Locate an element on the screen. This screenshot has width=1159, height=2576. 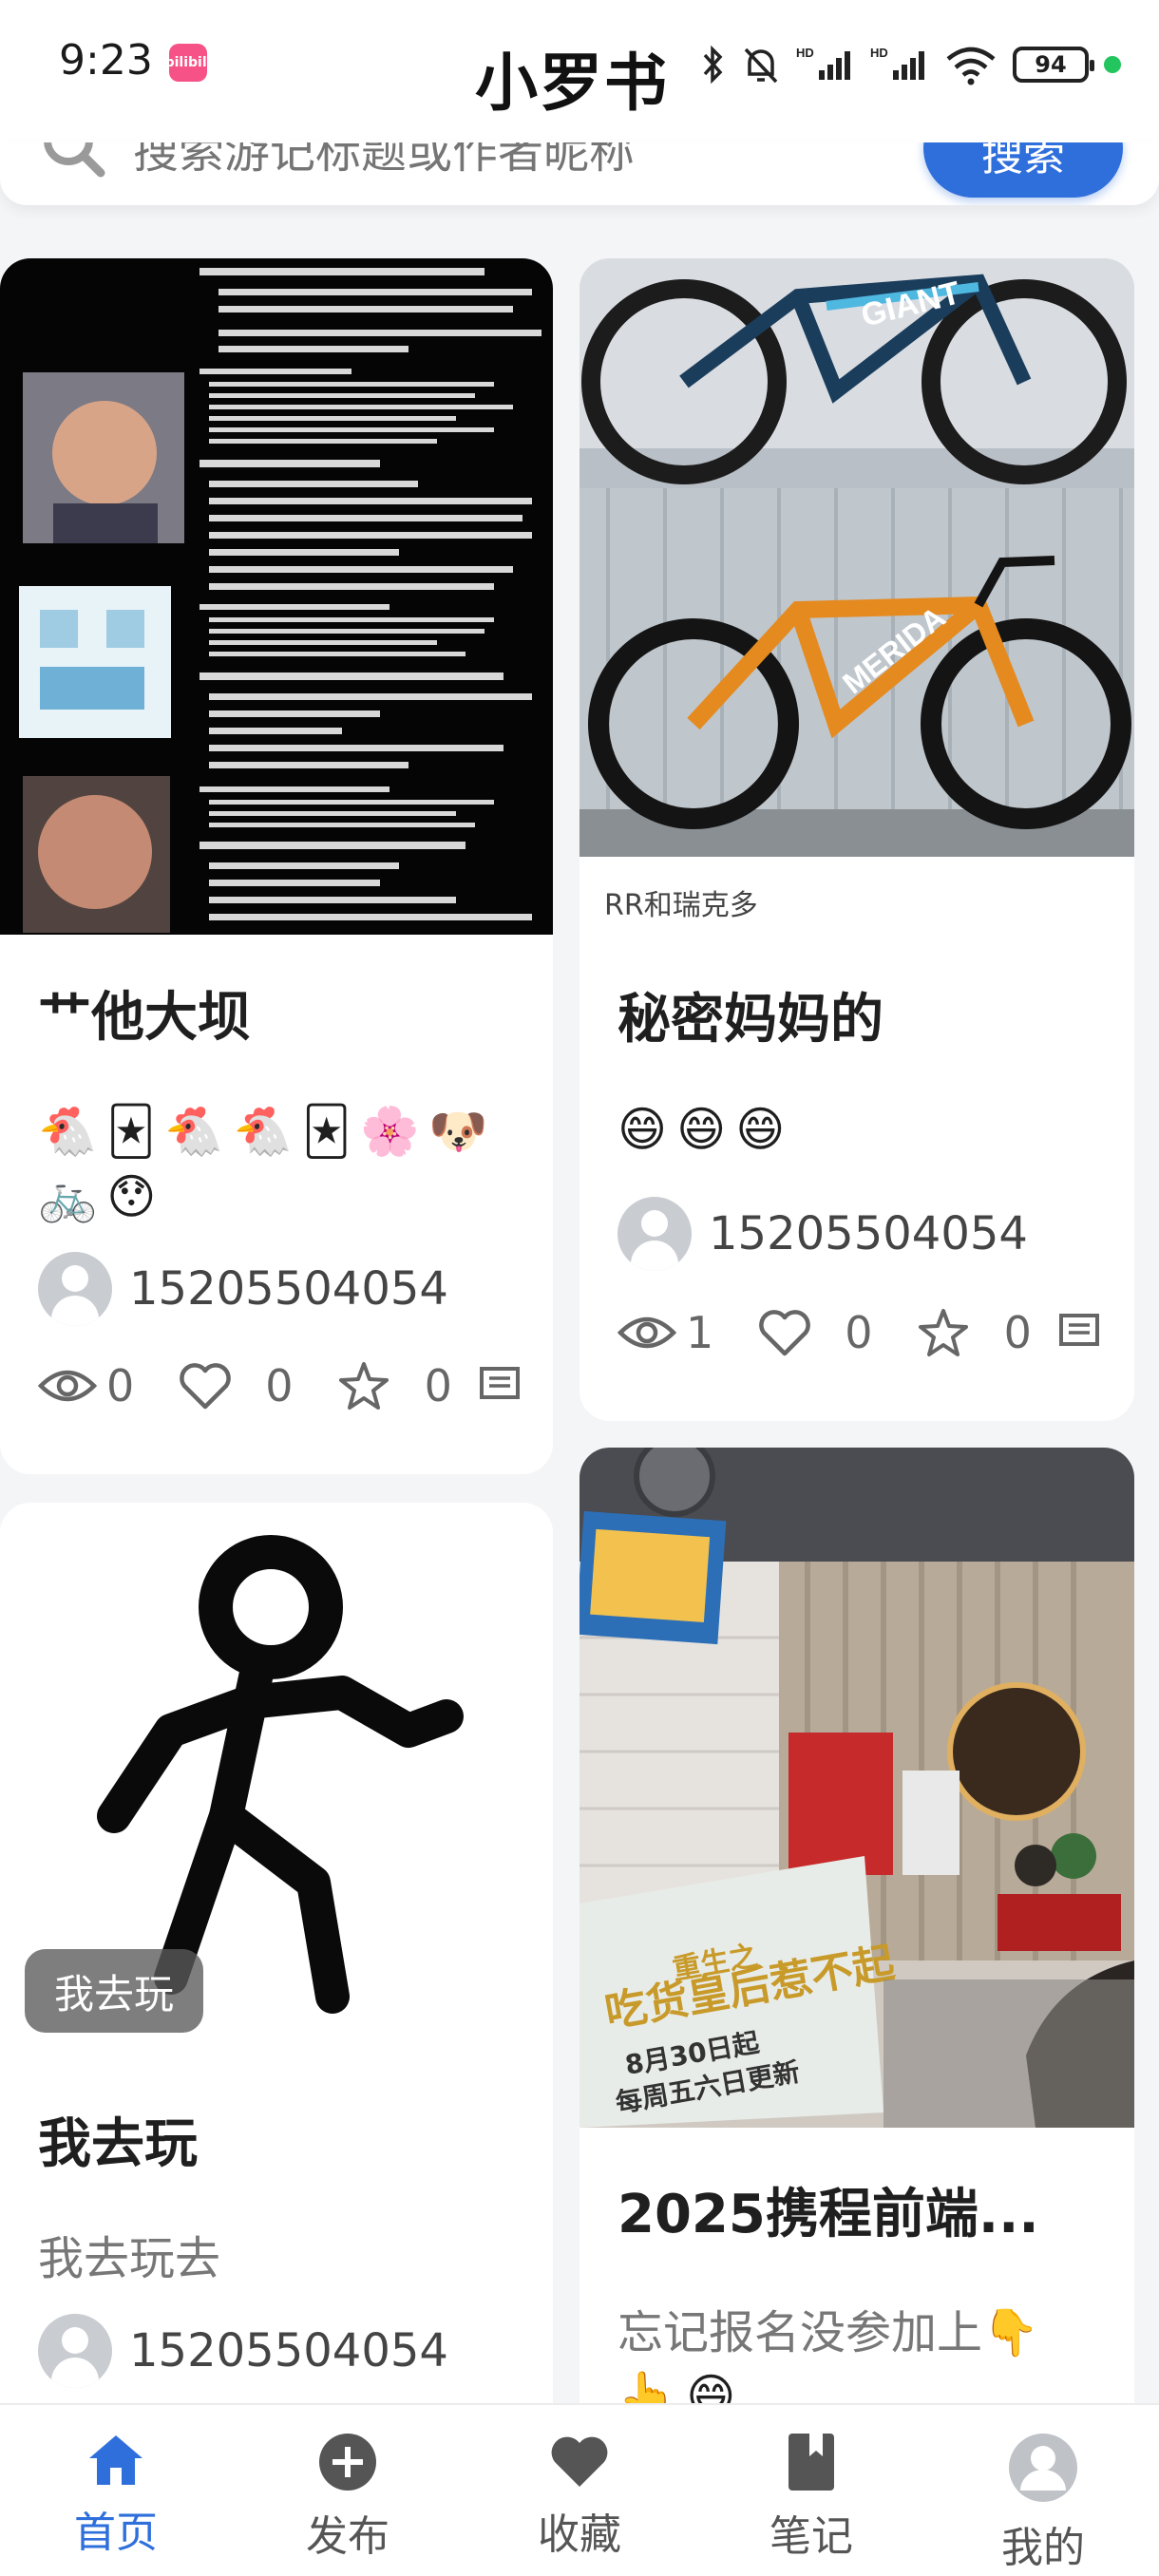
signal-hd-icon-2: HD is located at coordinates (897, 63).